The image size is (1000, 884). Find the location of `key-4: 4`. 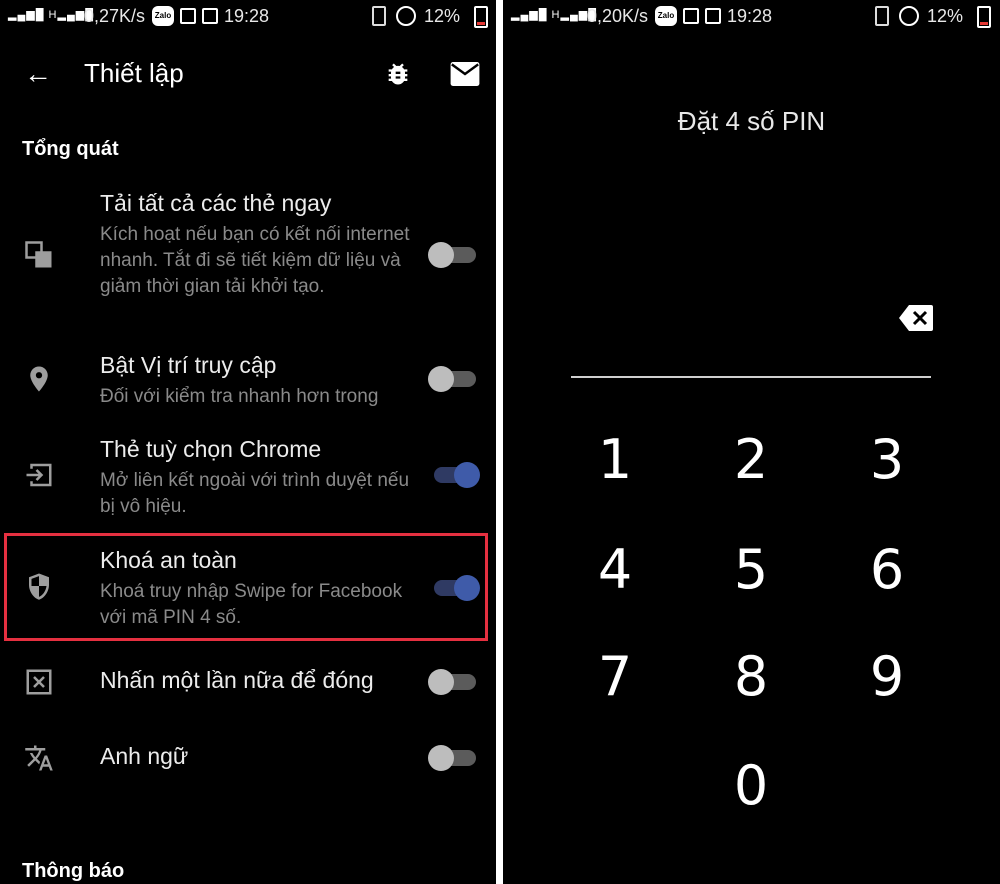

key-4: 4 is located at coordinates (615, 570).